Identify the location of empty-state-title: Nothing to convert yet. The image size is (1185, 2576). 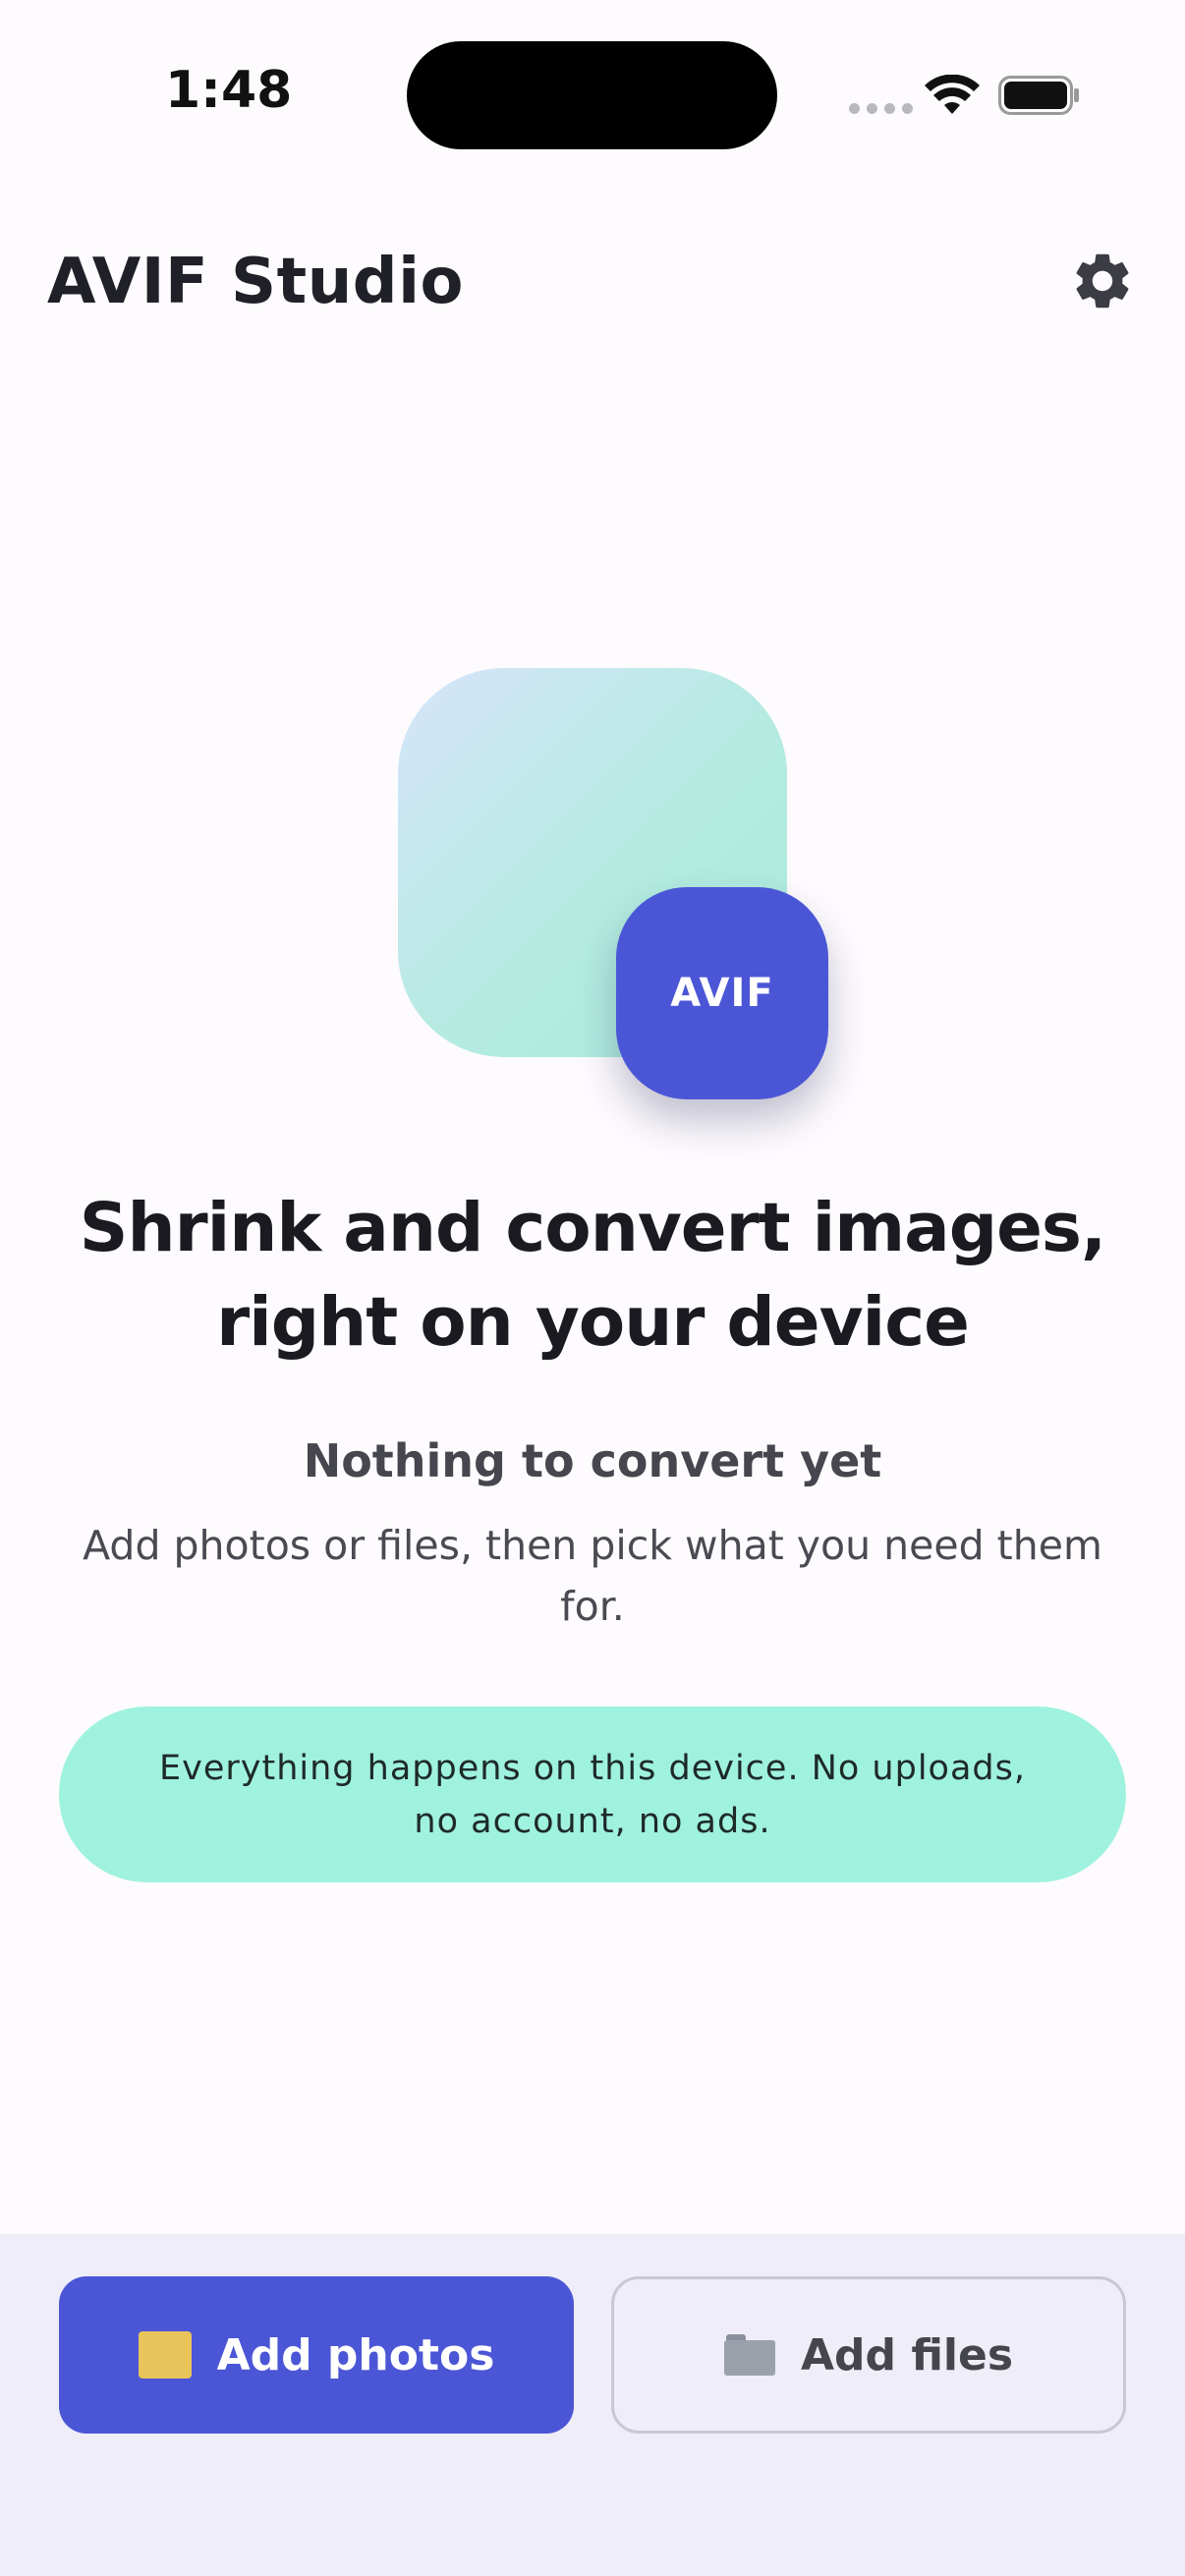
(592, 1460).